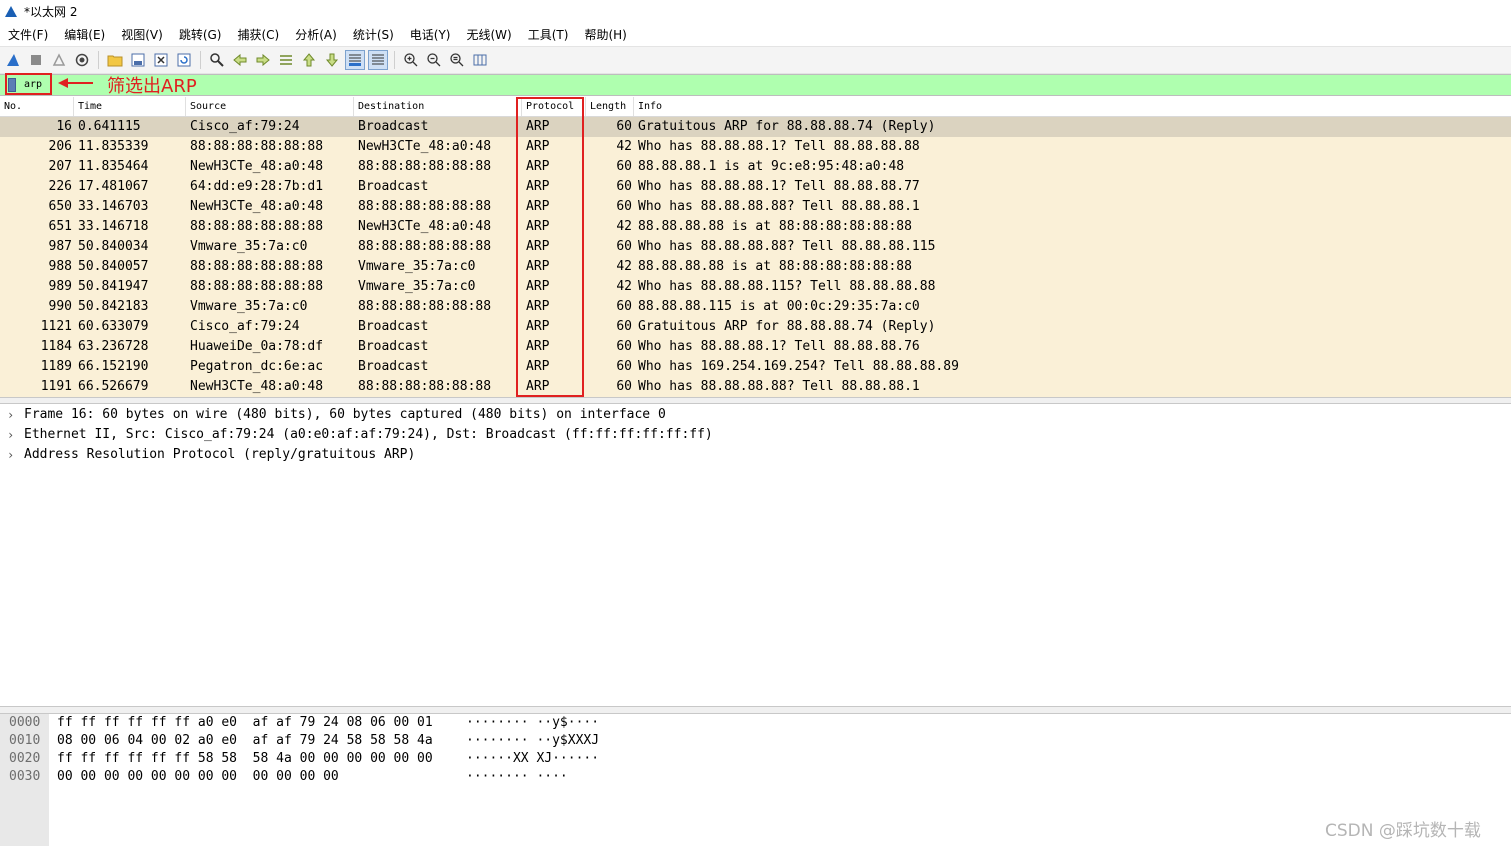 The width and height of the screenshot is (1511, 846). What do you see at coordinates (316, 34) in the screenshot?
I see `menu-analyze: 分析(A)` at bounding box center [316, 34].